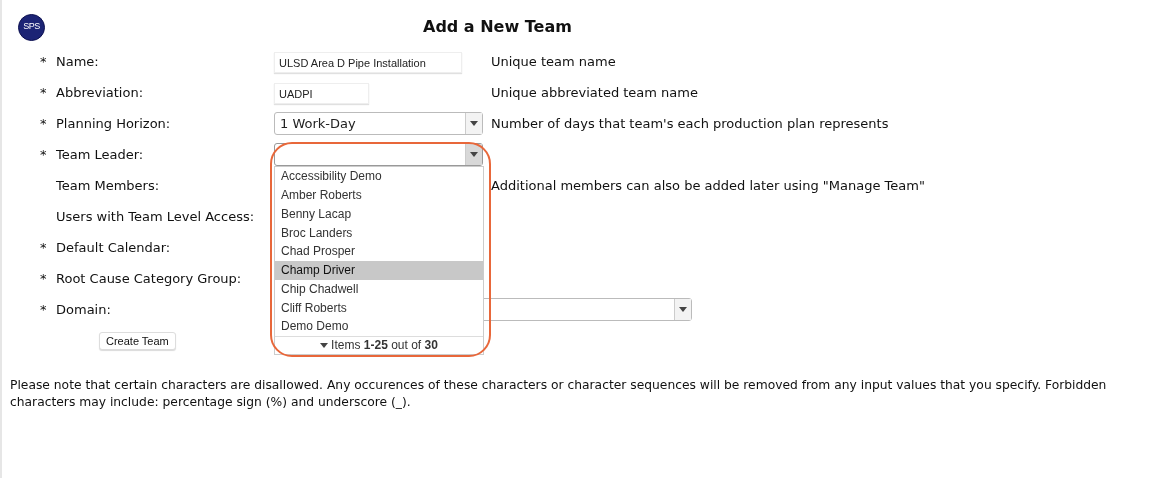 The height and width of the screenshot is (478, 1170). What do you see at coordinates (84, 309) in the screenshot?
I see `field-label: Domain:` at bounding box center [84, 309].